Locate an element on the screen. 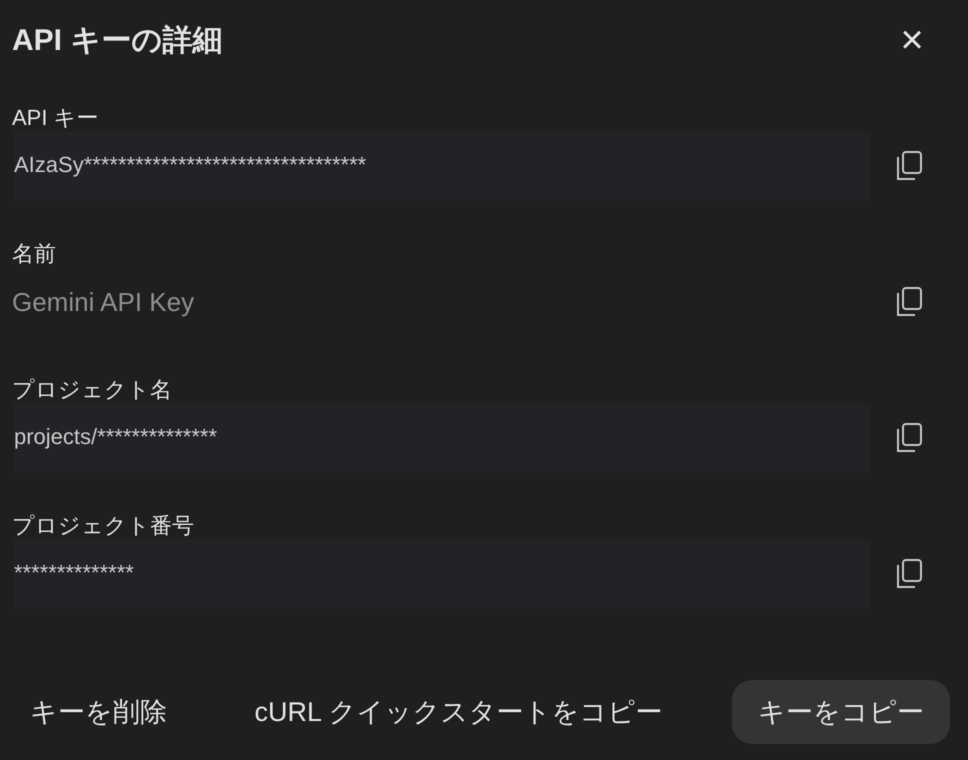  dialog-title: API キーの詳細 is located at coordinates (117, 40).